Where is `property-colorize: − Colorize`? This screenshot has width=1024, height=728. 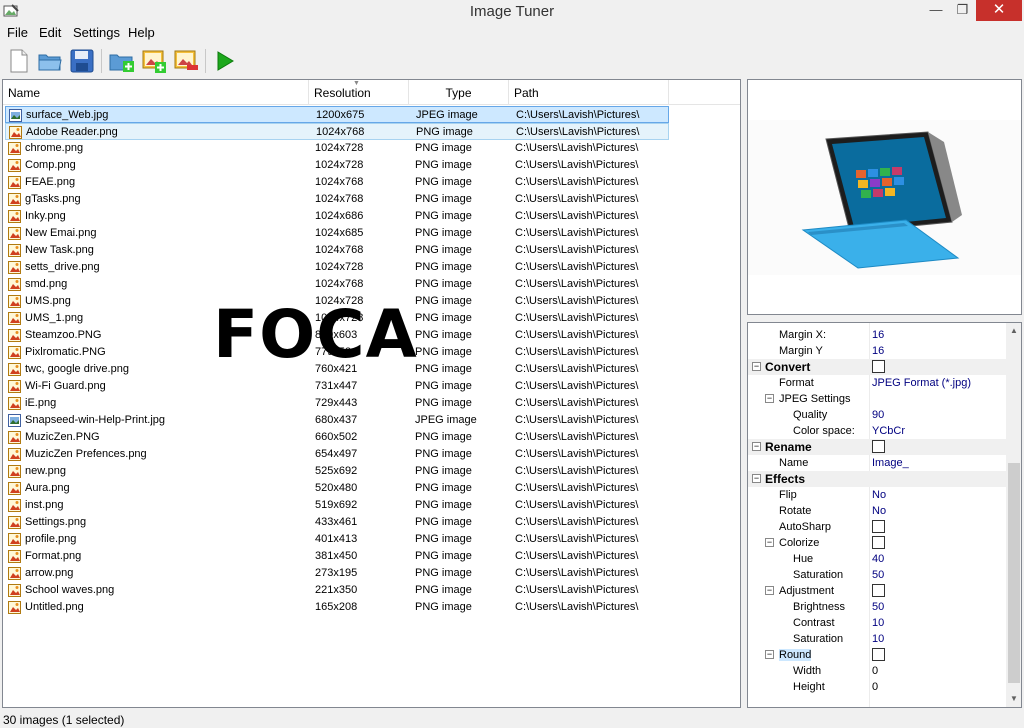
property-colorize: − Colorize is located at coordinates (877, 543).